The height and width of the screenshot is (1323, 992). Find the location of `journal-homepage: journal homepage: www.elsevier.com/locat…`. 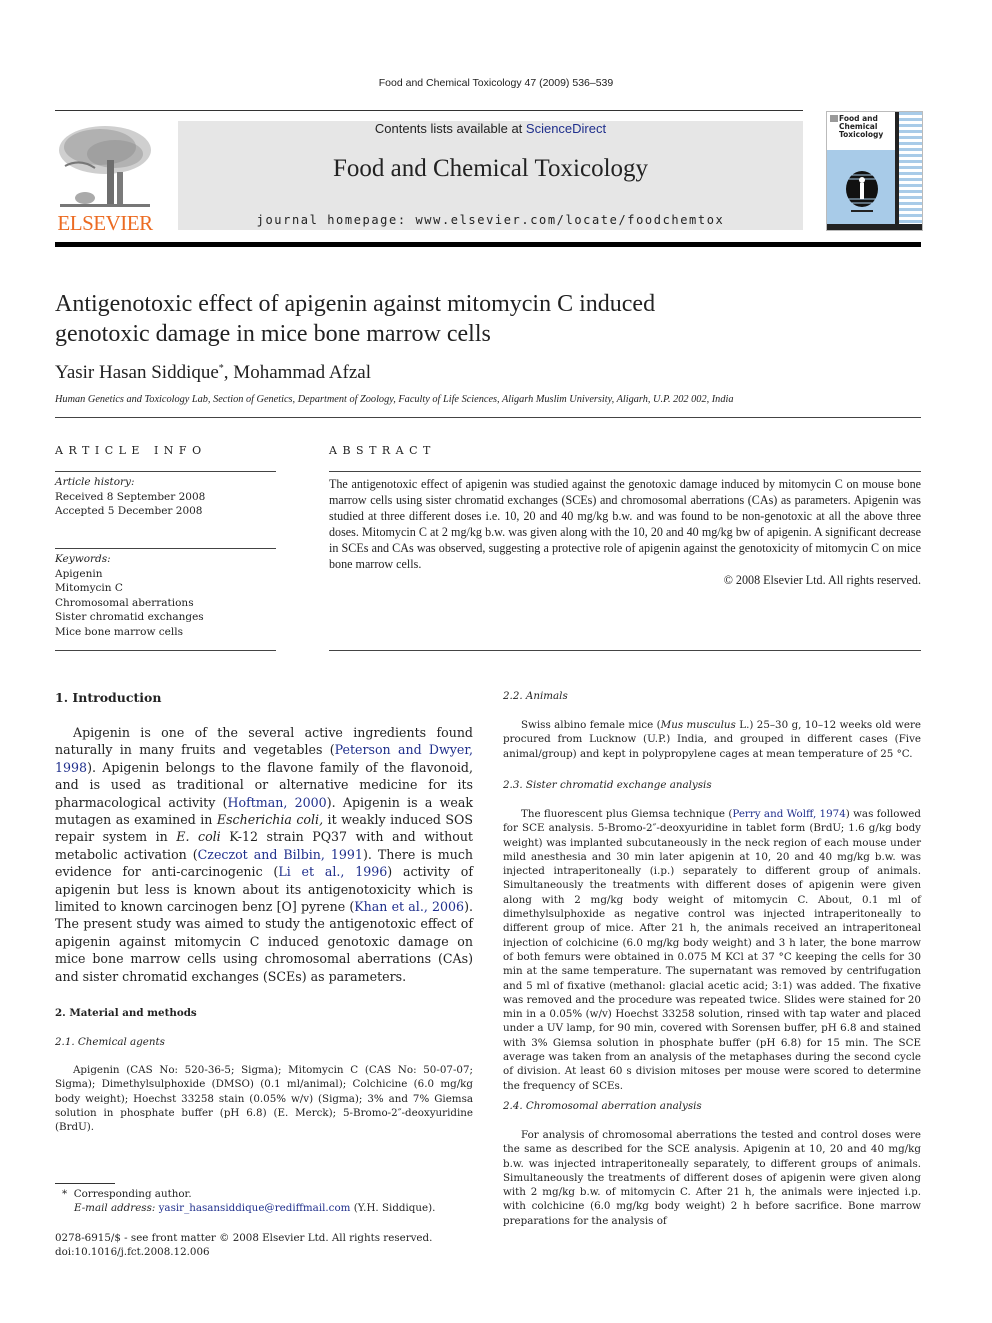

journal-homepage: journal homepage: www.elsevier.com/locat… is located at coordinates (490, 220).